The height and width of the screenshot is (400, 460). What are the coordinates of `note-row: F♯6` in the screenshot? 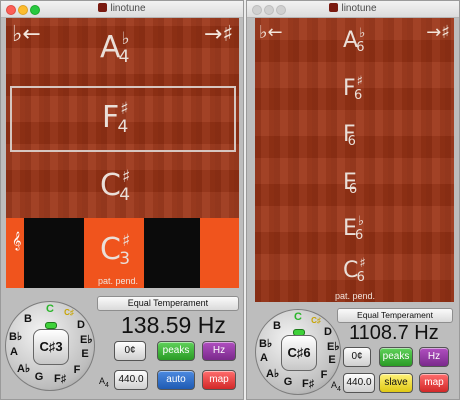 It's located at (353, 88).